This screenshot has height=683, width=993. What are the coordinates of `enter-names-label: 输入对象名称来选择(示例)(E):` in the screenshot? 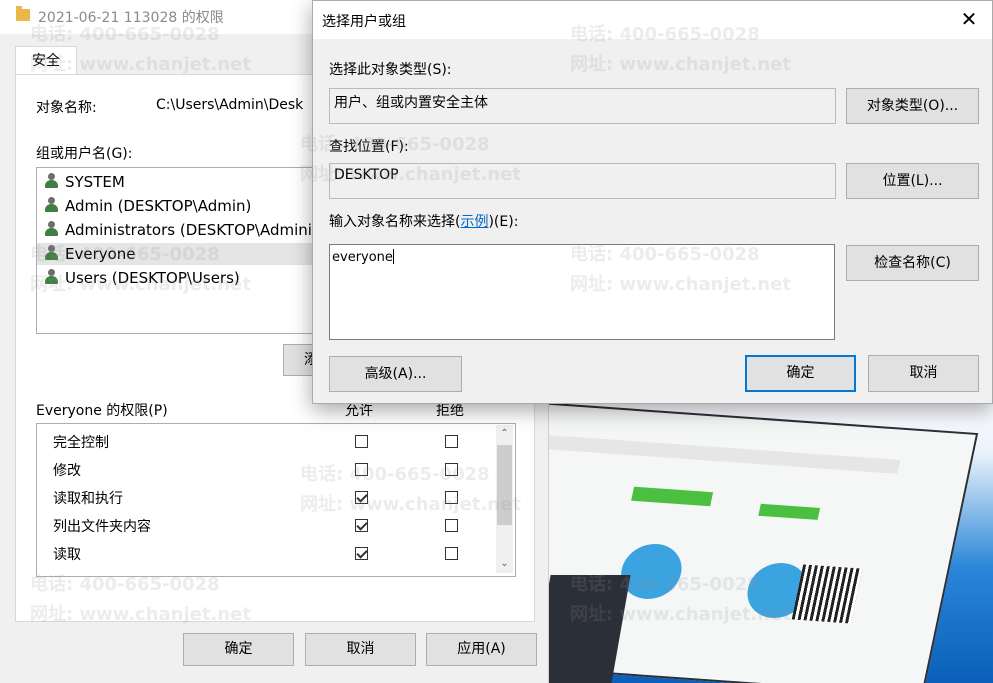 It's located at (423, 221).